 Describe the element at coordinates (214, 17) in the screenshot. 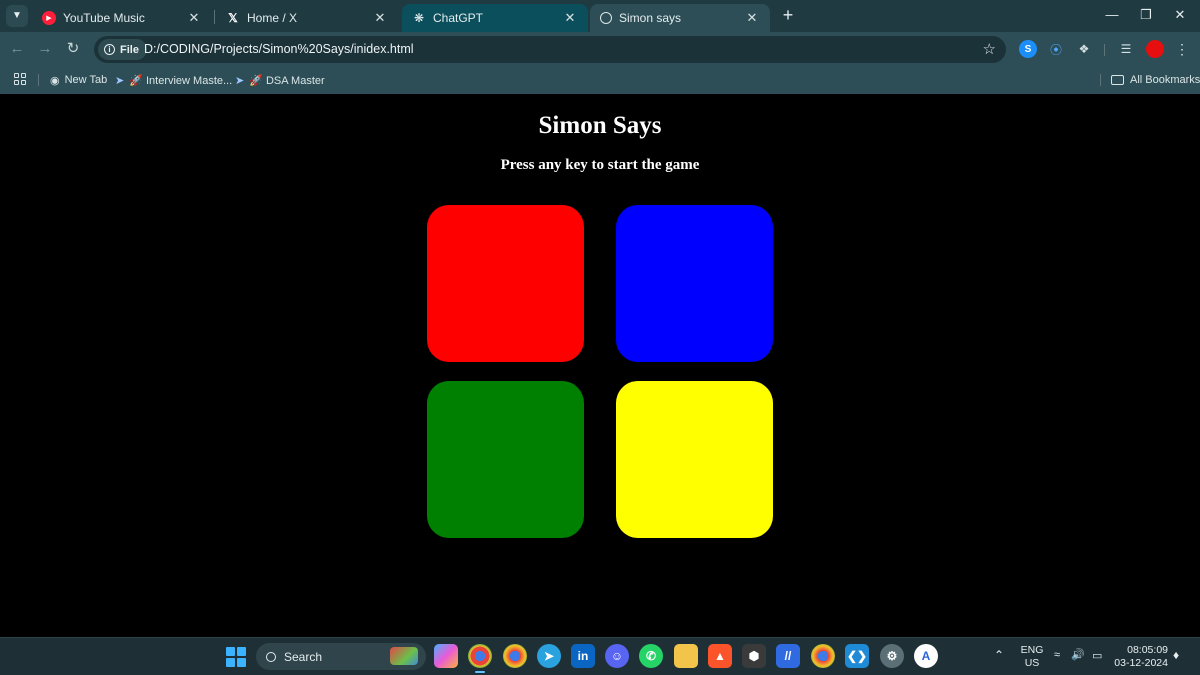

I see `tab-divider` at that location.